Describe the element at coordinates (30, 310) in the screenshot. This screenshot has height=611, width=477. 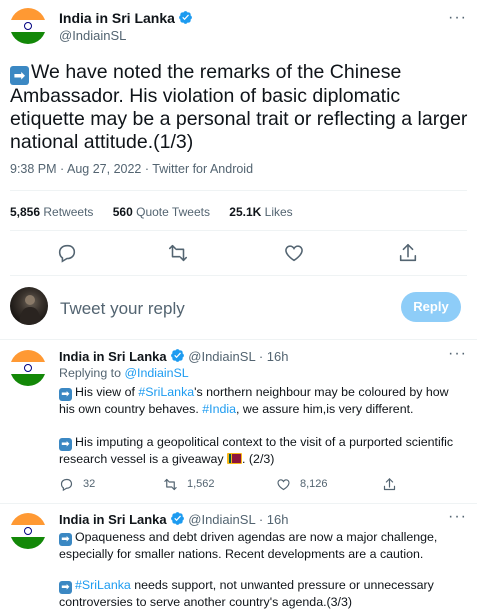
I see `user-photo-icon` at that location.